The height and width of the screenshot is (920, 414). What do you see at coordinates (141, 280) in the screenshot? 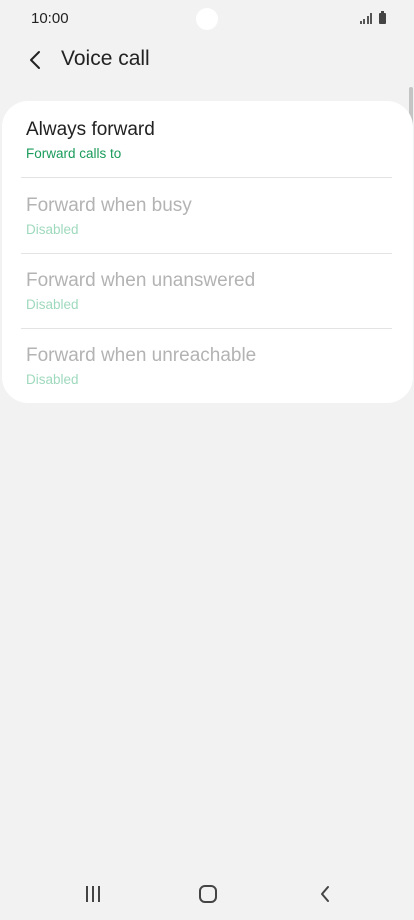
I see `item-title: Forward when unanswered` at bounding box center [141, 280].